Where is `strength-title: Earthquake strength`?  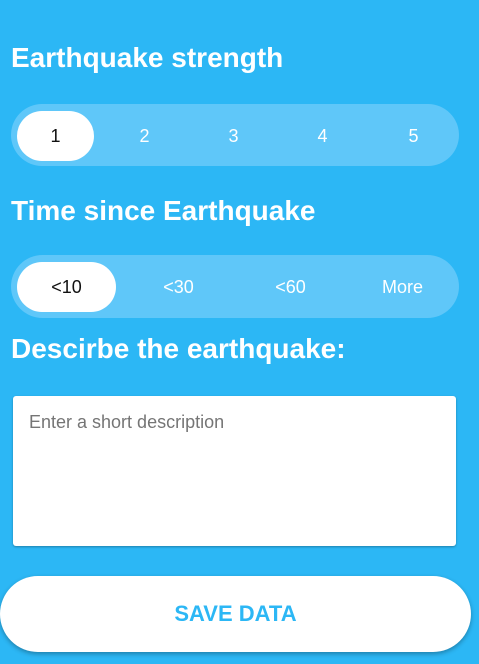
strength-title: Earthquake strength is located at coordinates (147, 57).